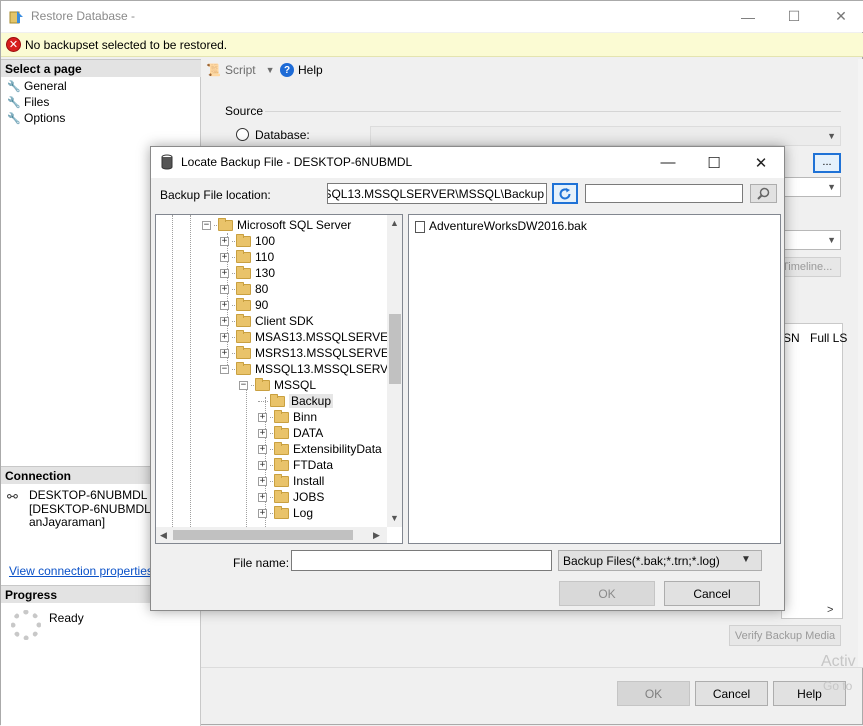 Image resolution: width=863 pixels, height=726 pixels. Describe the element at coordinates (126, 45) in the screenshot. I see `error-message: No backupset selected to be restored.` at that location.